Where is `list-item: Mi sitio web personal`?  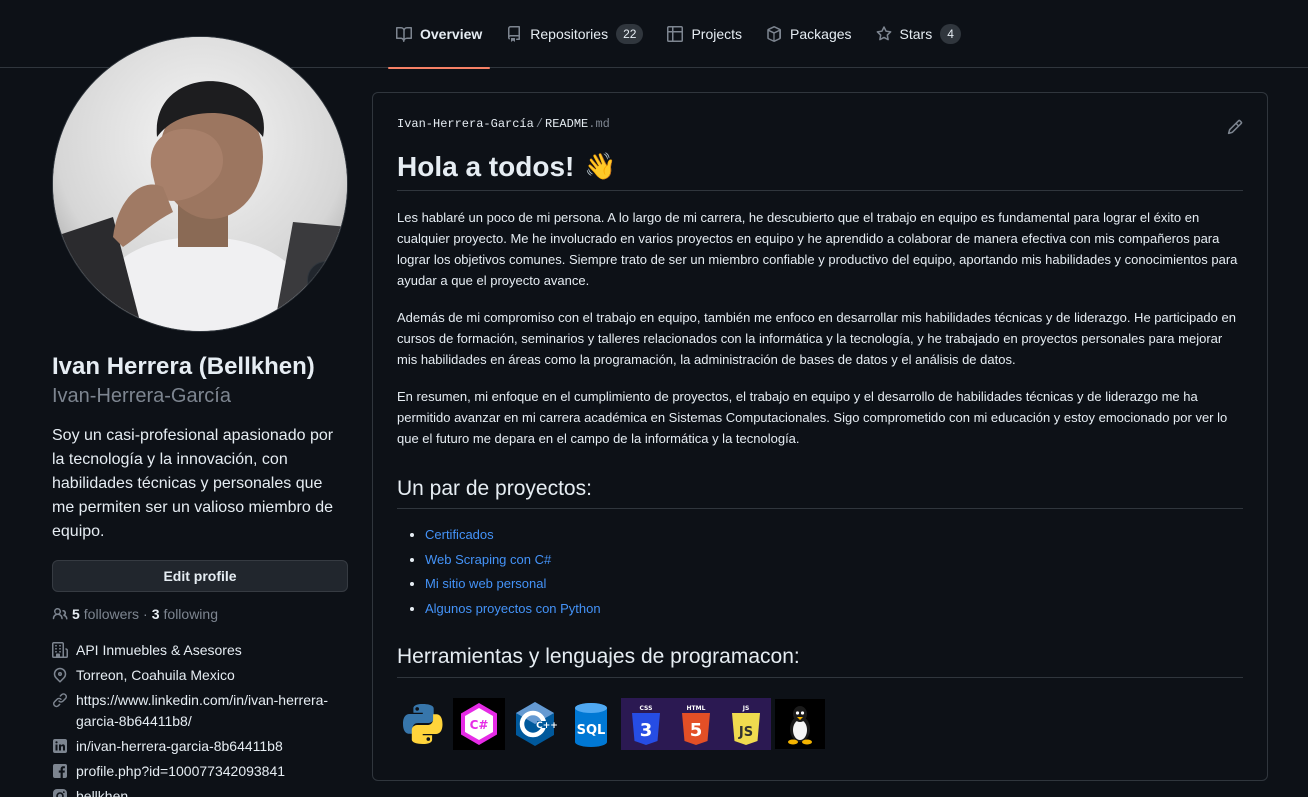 list-item: Mi sitio web personal is located at coordinates (834, 584).